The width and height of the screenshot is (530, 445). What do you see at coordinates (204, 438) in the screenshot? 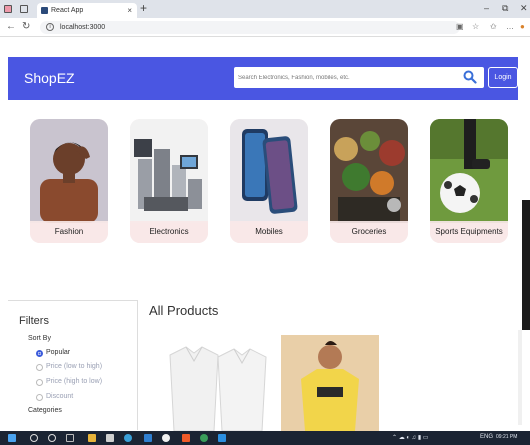
I see `chrome-browser-icon` at bounding box center [204, 438].